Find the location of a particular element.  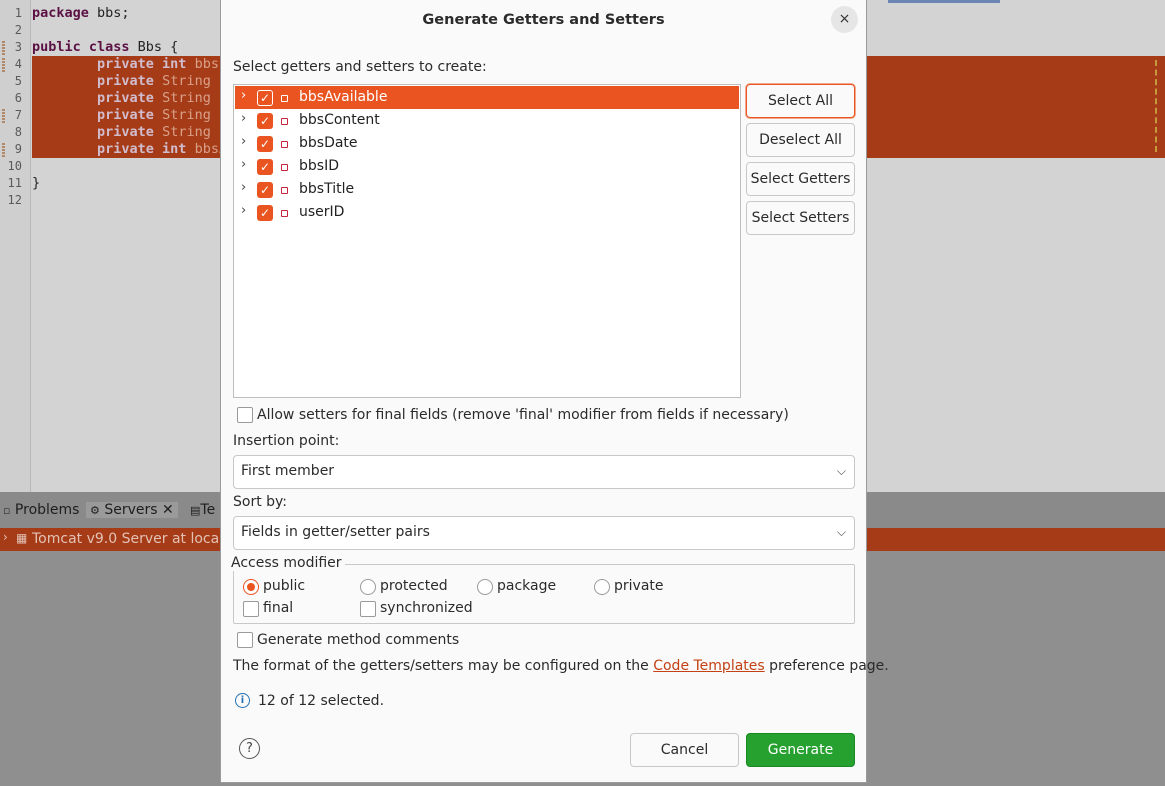

tree-row-userid: › ✓ userID is located at coordinates (487, 212).